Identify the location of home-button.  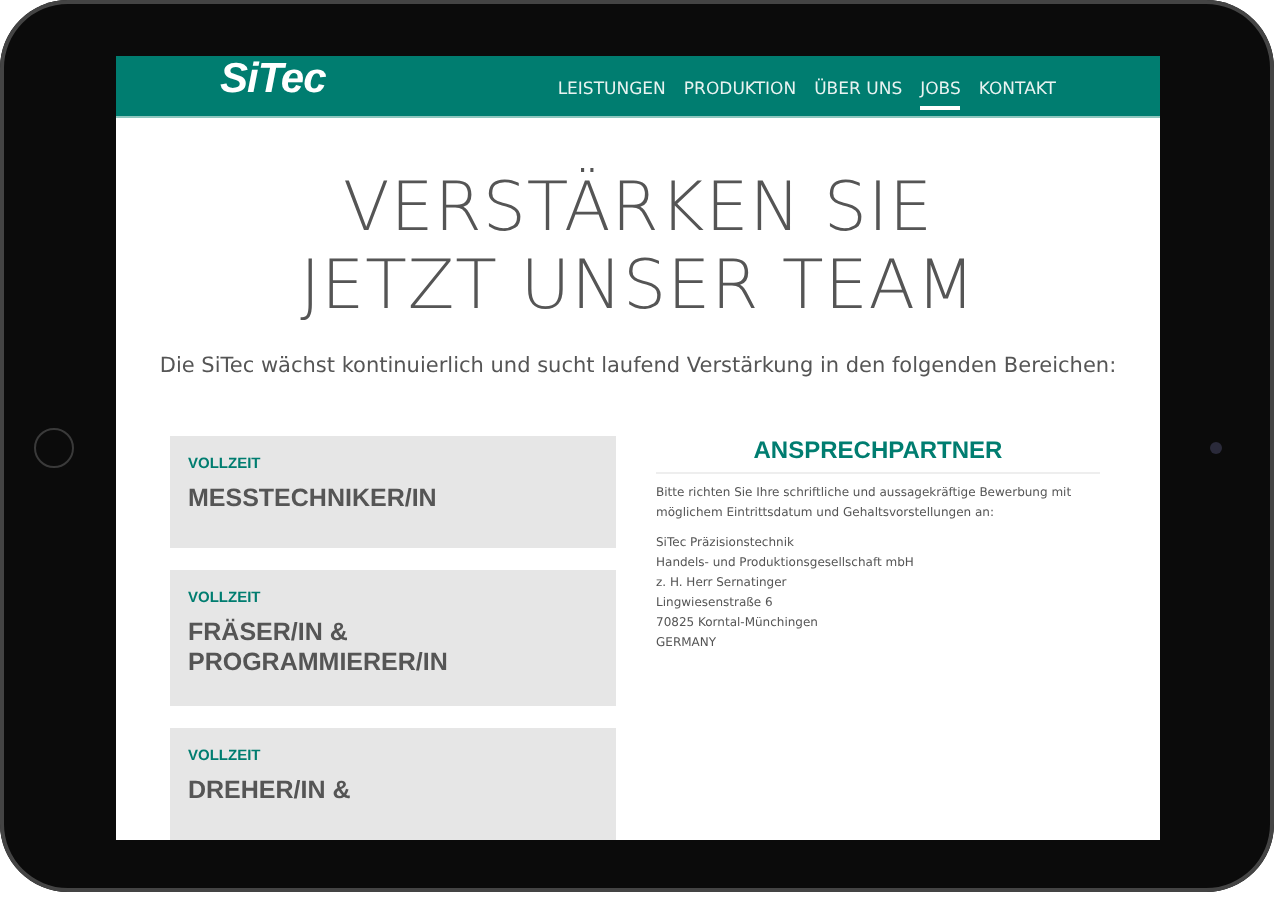
(54, 448).